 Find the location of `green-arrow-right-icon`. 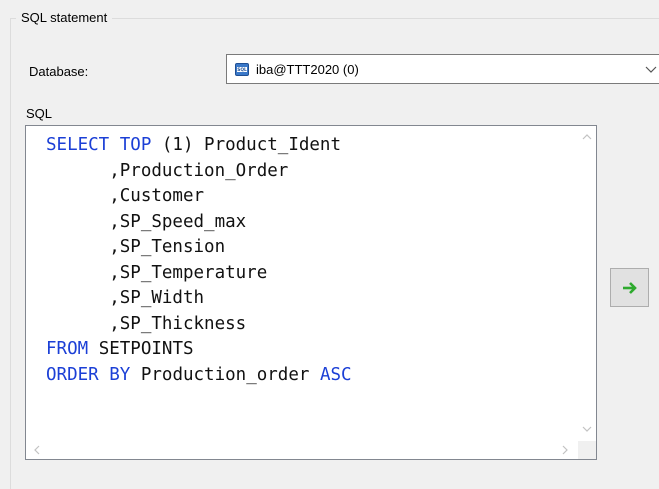

green-arrow-right-icon is located at coordinates (630, 288).